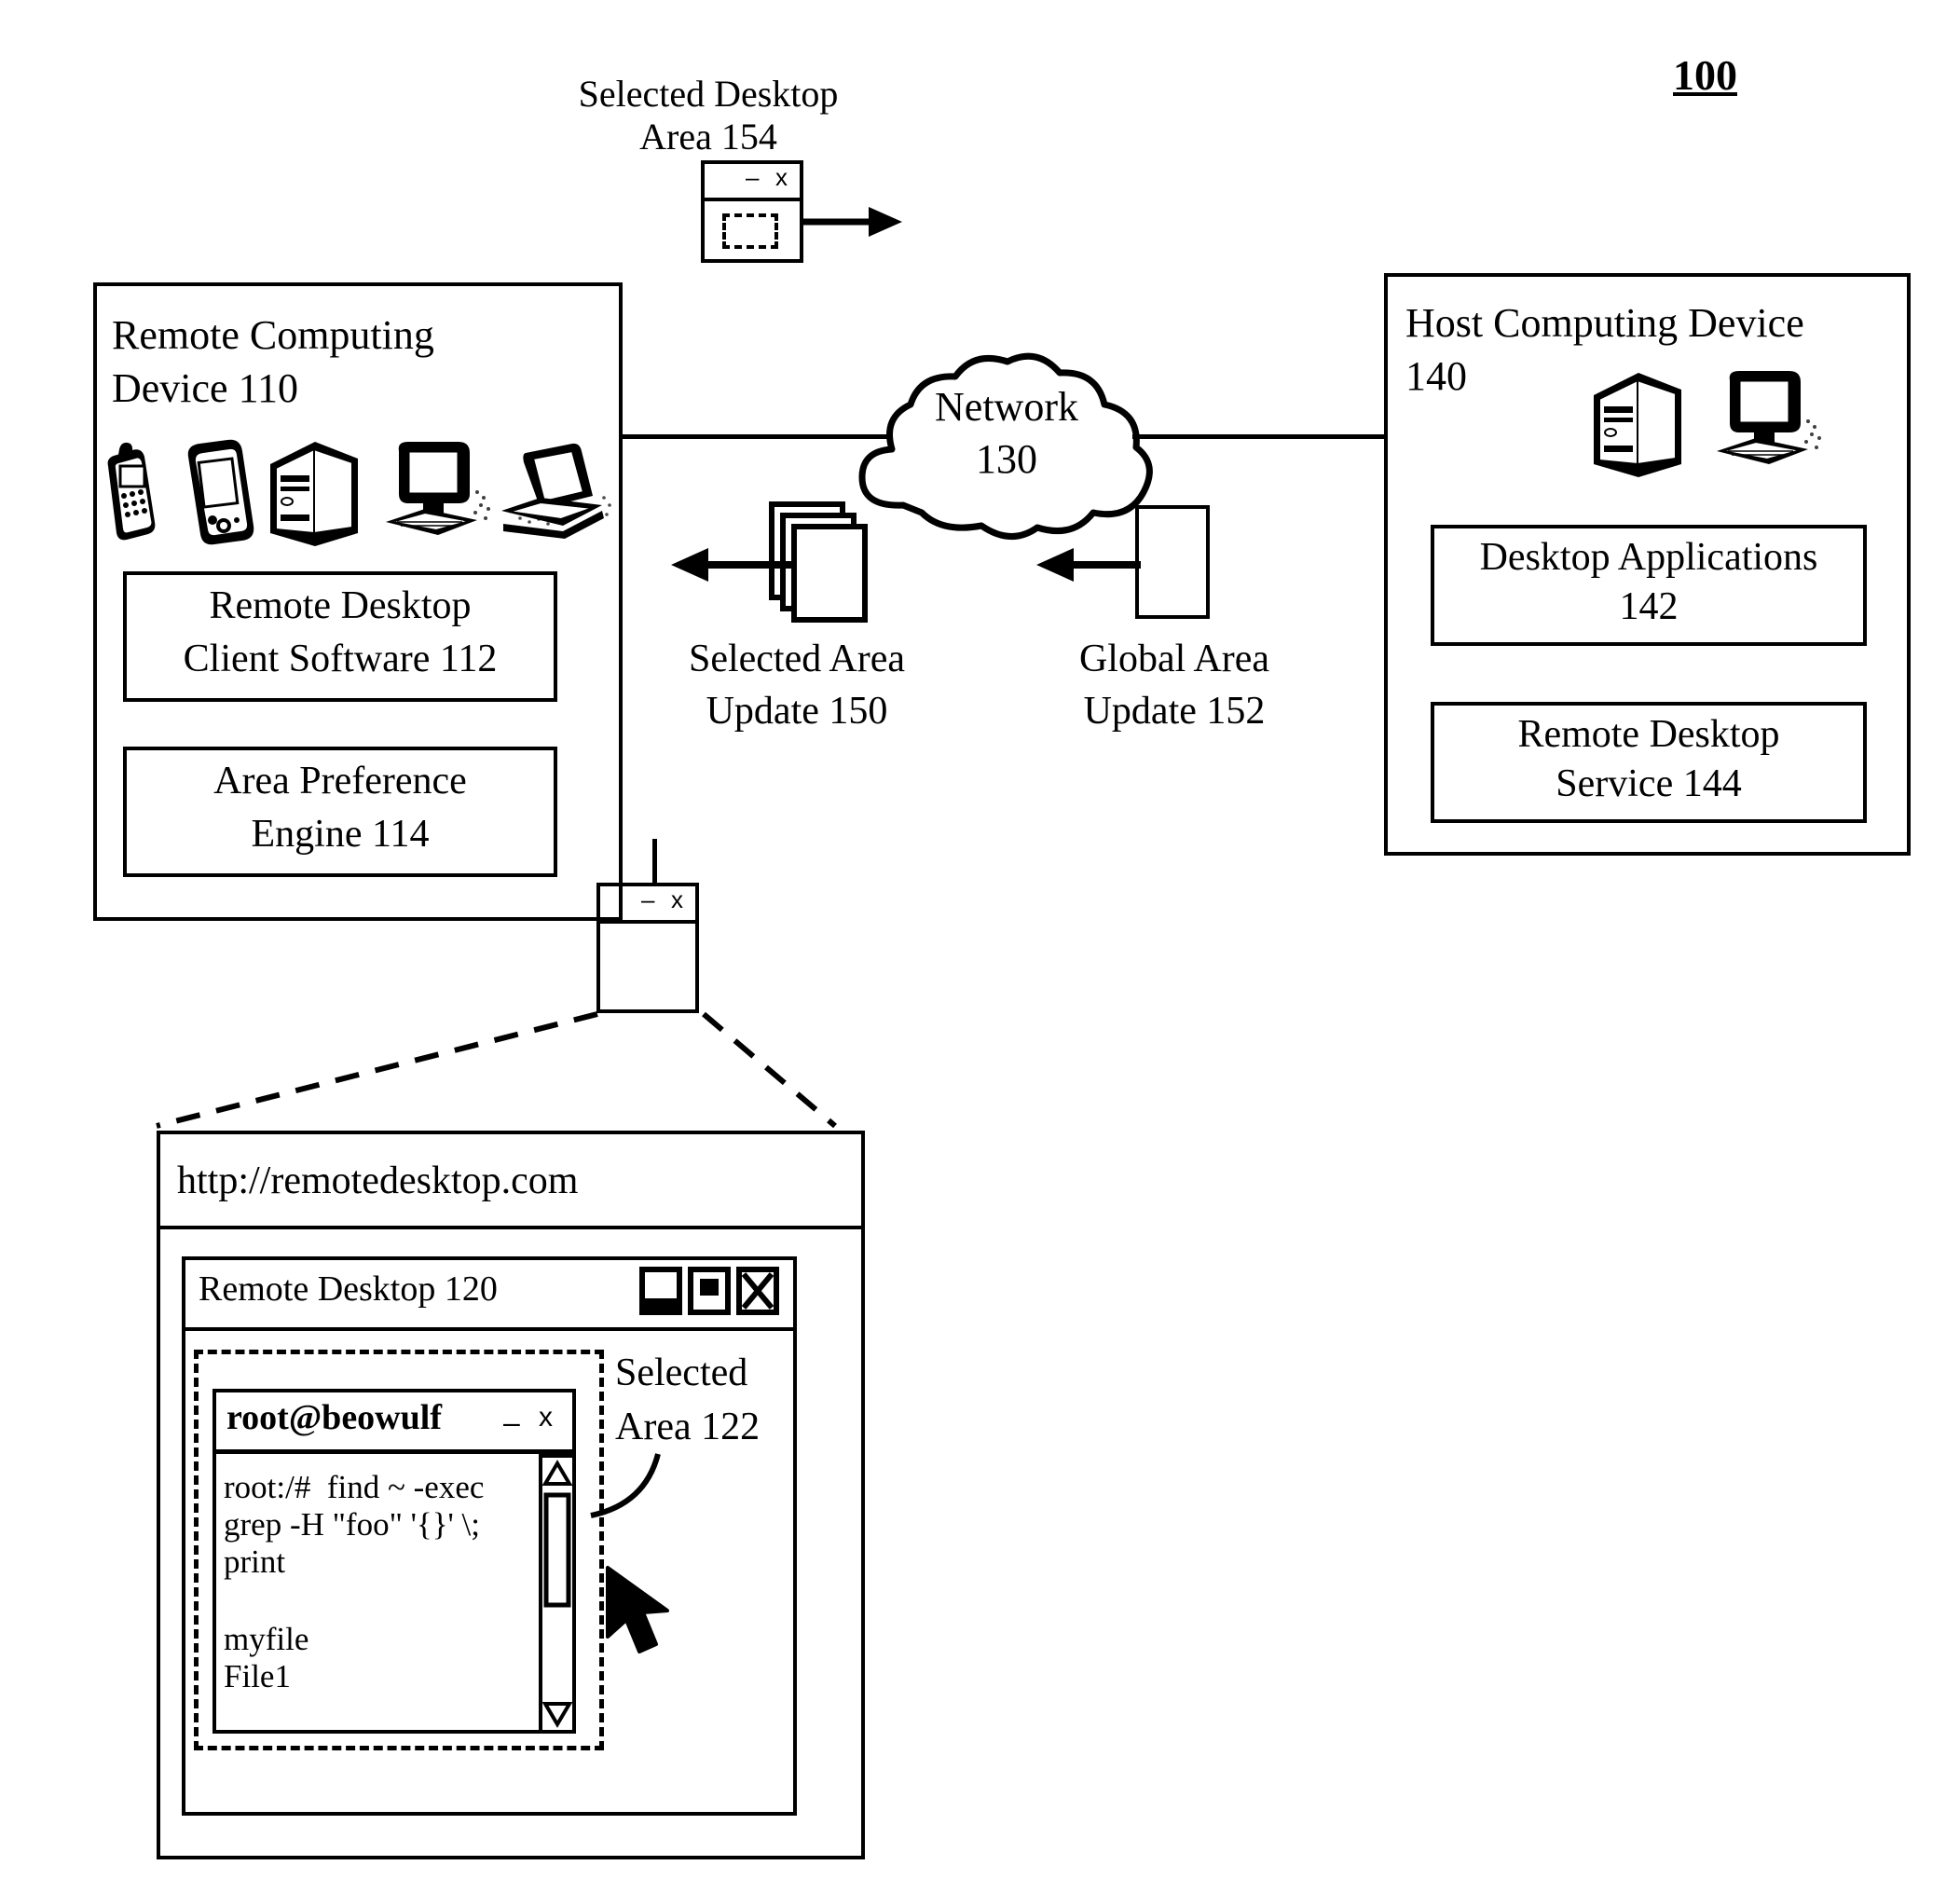  What do you see at coordinates (1006, 407) in the screenshot?
I see `network-label-line1: Network` at bounding box center [1006, 407].